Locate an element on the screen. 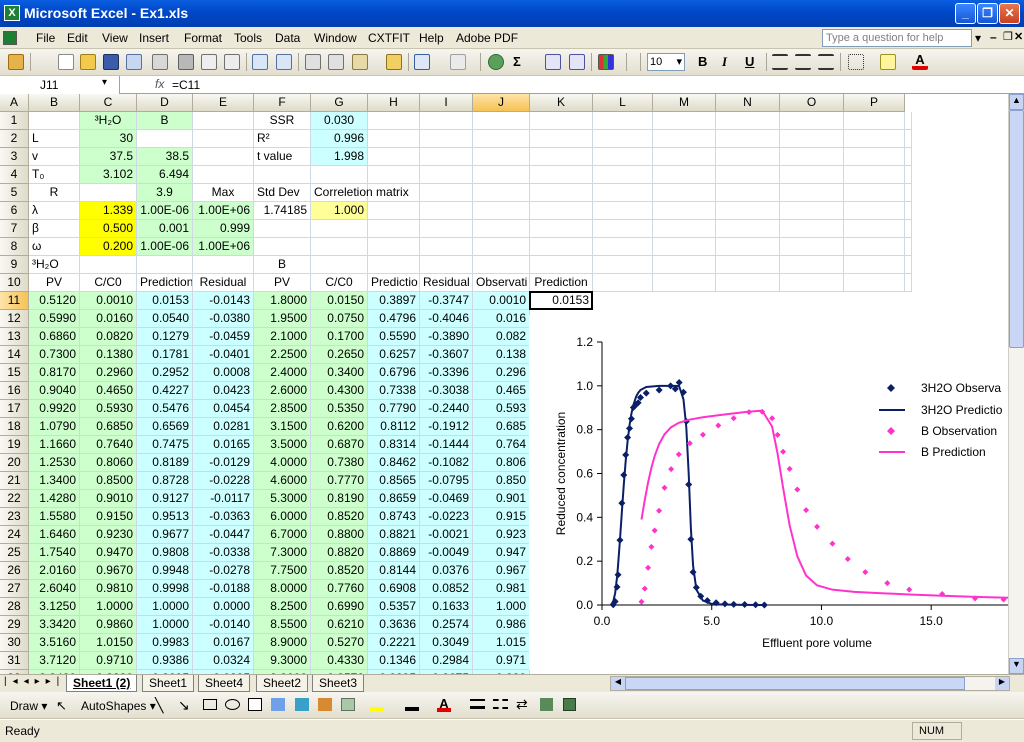 This screenshot has width=1024, height=742. cell: 0.1346 is located at coordinates (394, 661).